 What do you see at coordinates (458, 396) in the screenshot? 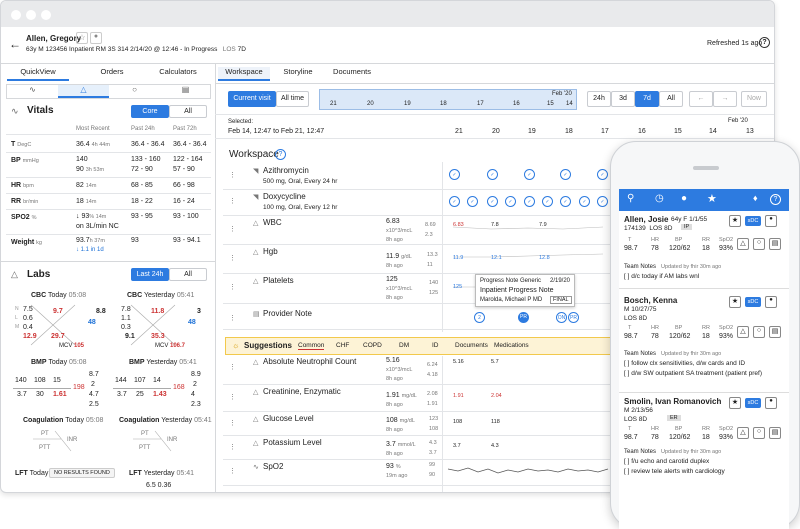
I see `suggest-point: 1.91` at bounding box center [458, 396].